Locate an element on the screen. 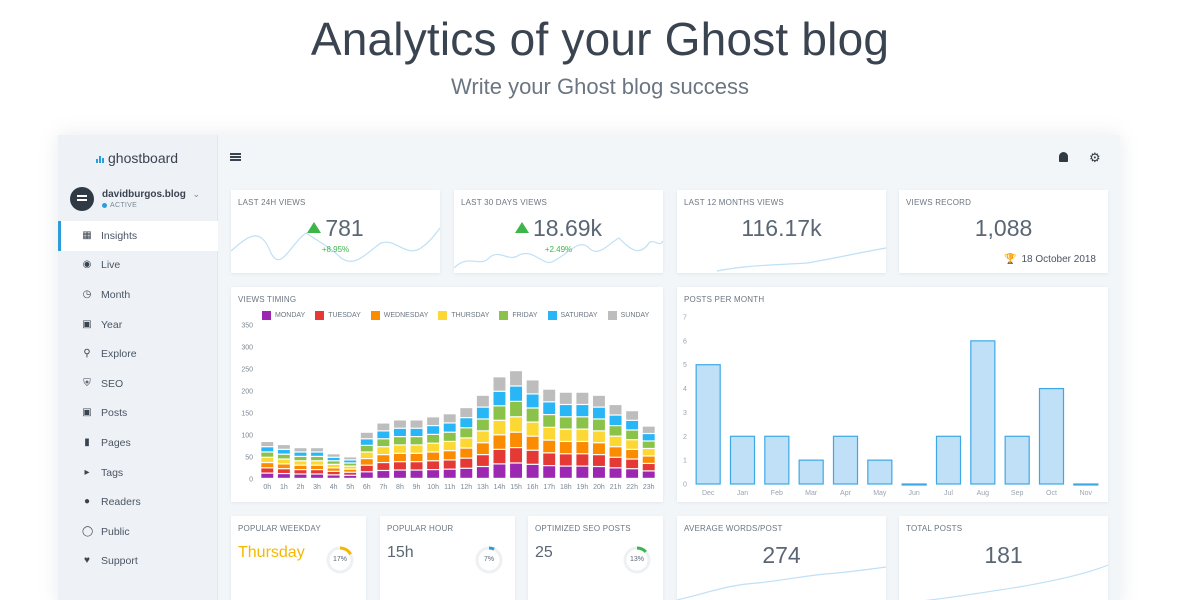  stat-value: 1,088 is located at coordinates (1003, 228).